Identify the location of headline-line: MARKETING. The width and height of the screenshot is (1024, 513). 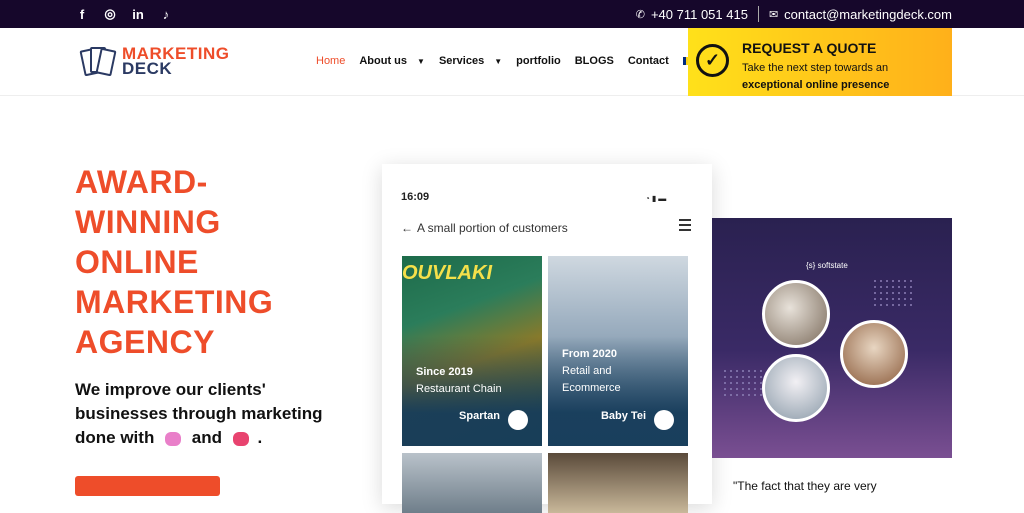
(174, 302).